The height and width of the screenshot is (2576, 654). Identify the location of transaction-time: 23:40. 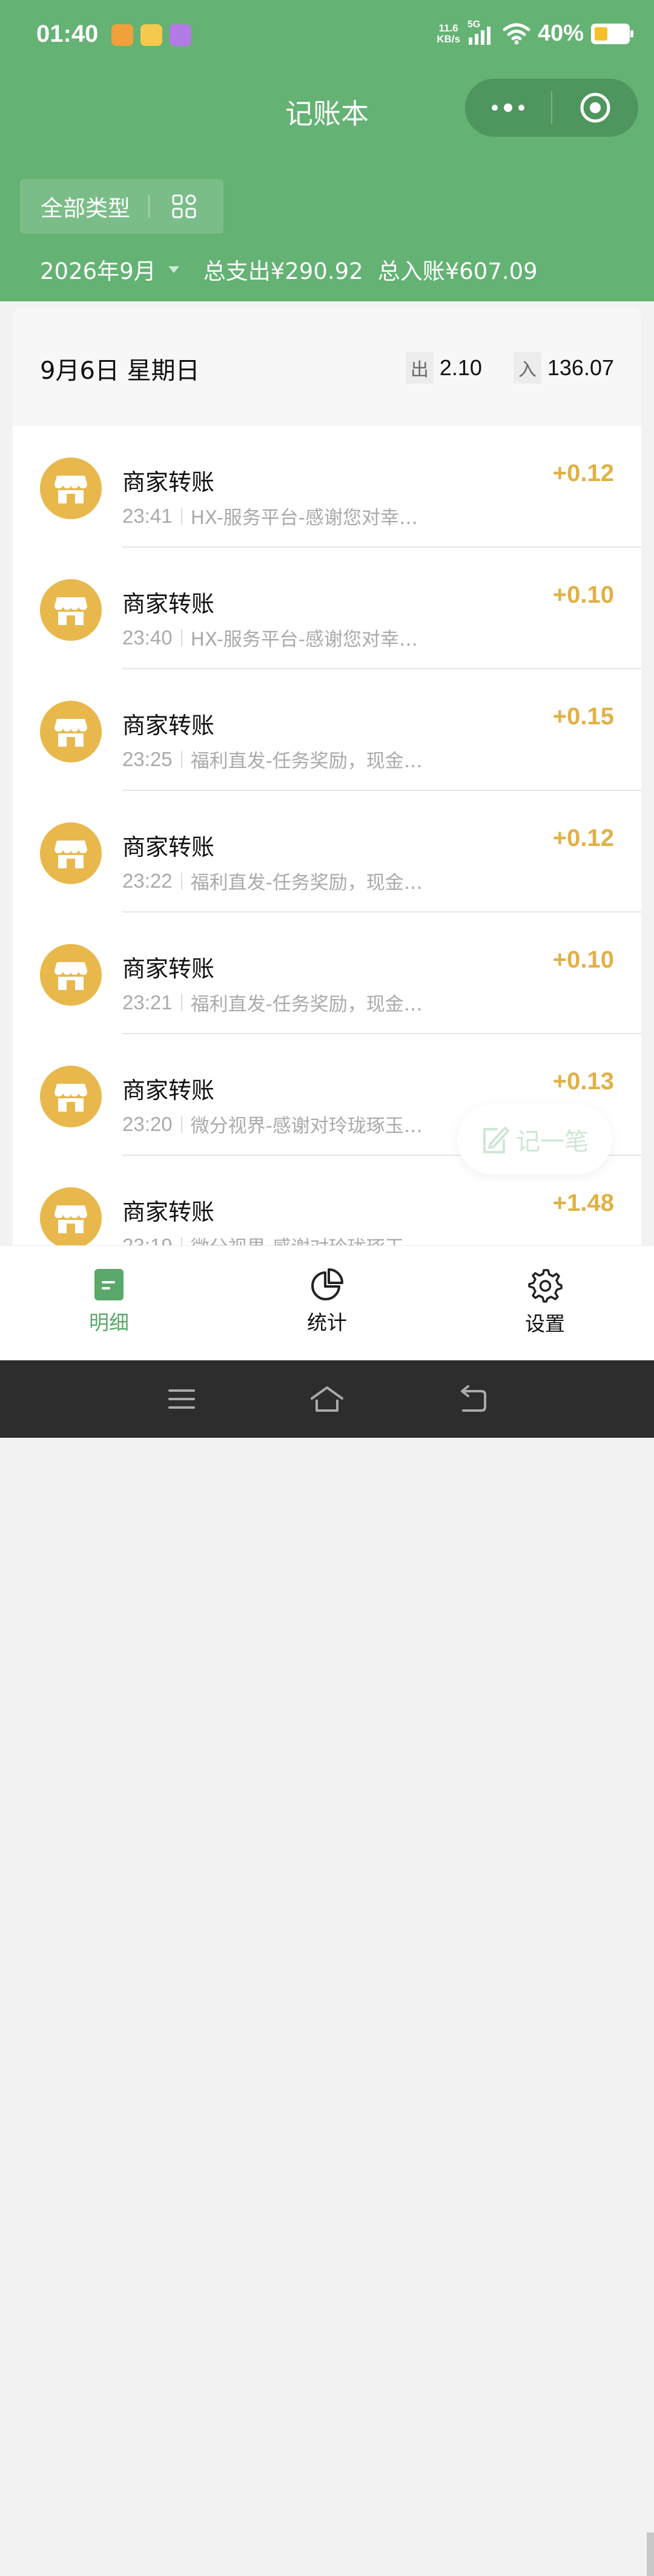
(147, 637).